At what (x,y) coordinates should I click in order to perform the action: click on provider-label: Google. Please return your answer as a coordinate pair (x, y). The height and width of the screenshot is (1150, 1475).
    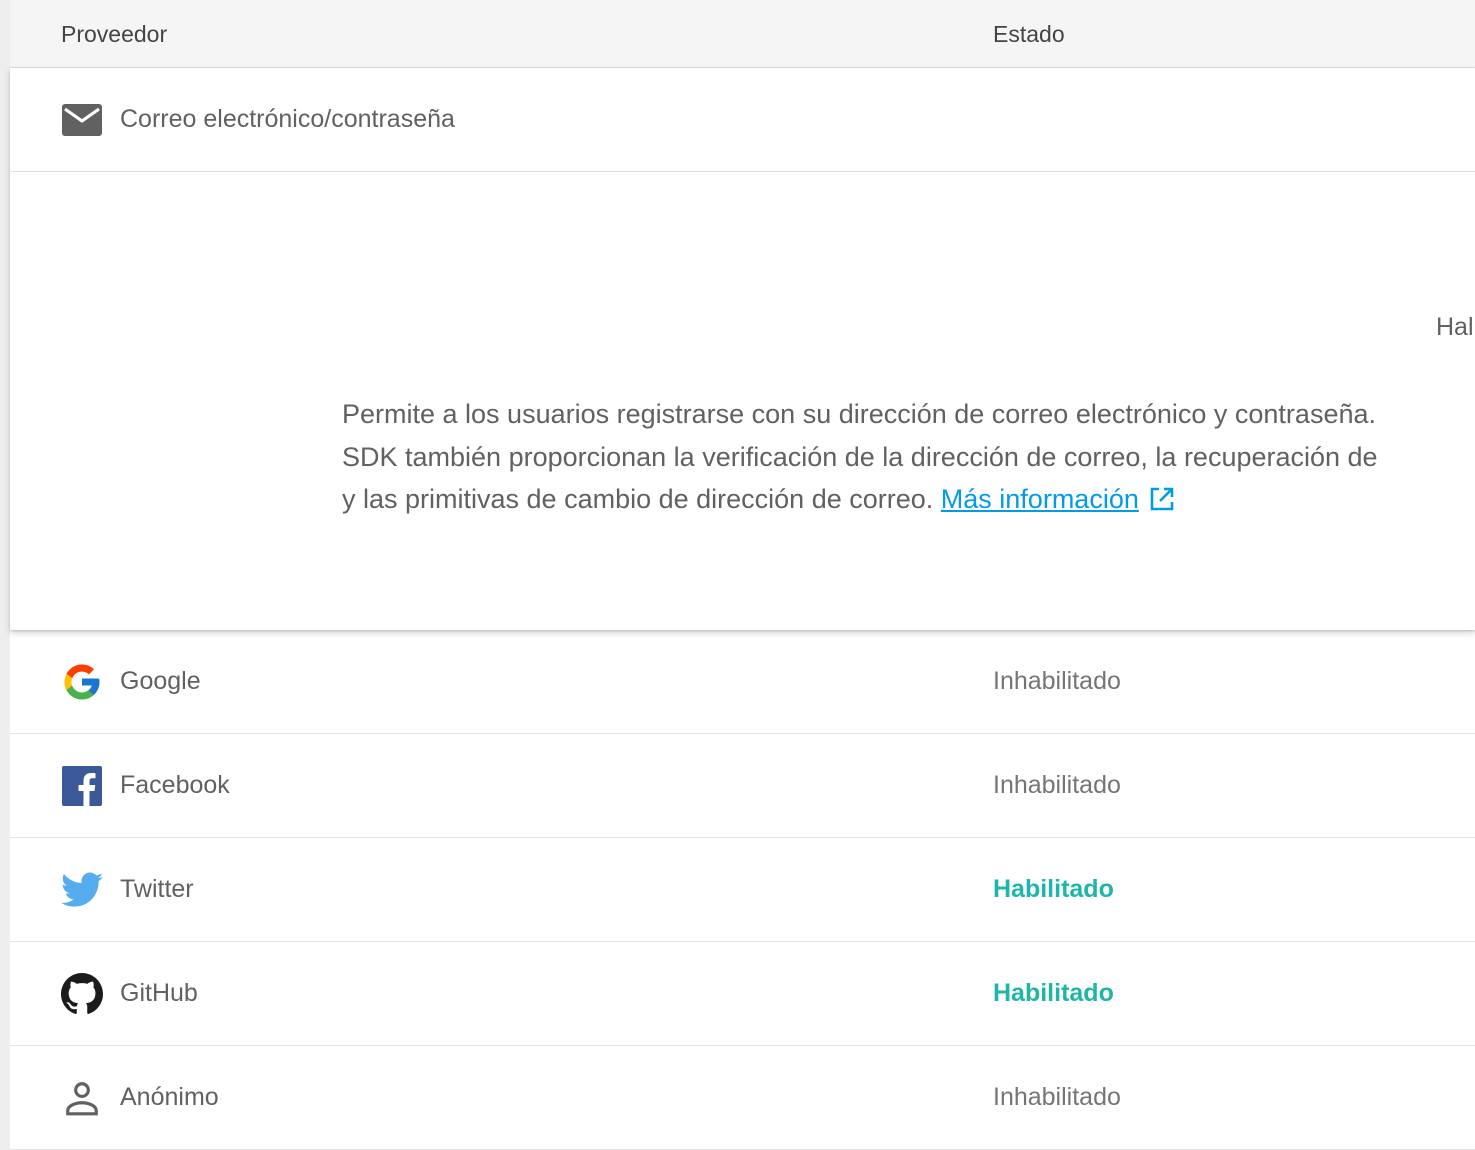
    Looking at the image, I should click on (160, 681).